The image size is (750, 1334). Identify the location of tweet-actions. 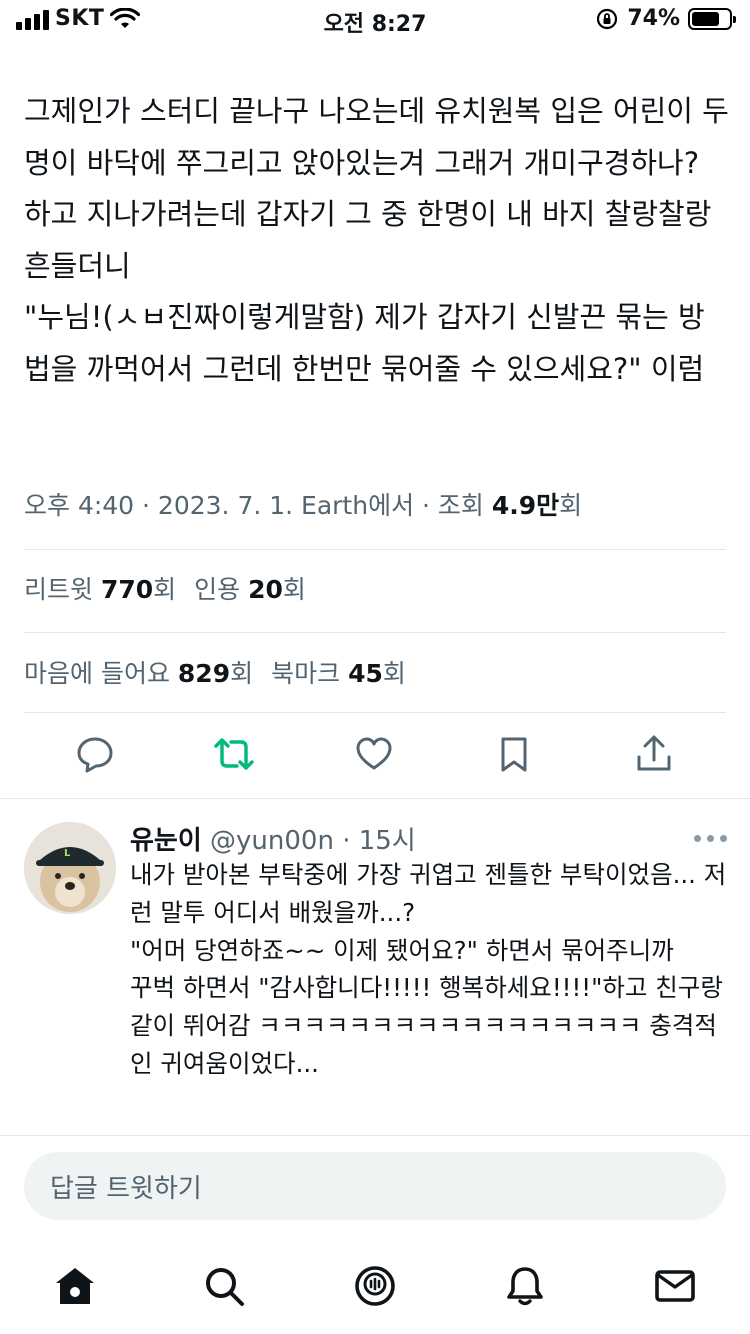
(375, 758).